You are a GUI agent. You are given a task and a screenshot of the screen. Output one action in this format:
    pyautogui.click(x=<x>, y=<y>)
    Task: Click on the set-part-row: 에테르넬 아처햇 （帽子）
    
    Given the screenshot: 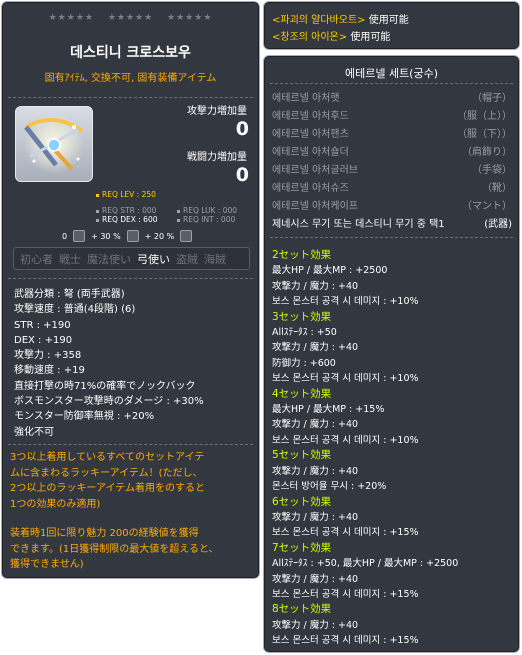 What is the action you would take?
    pyautogui.click(x=392, y=96)
    